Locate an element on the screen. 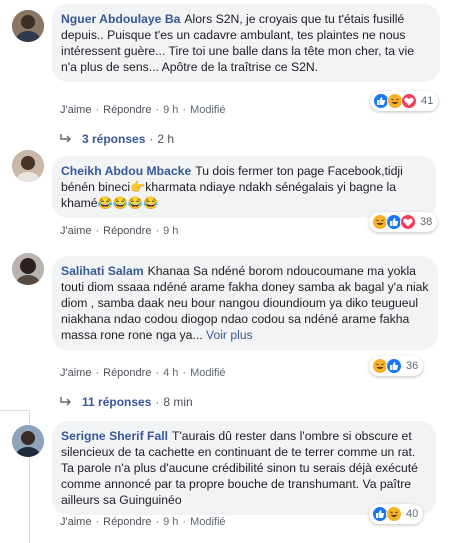  comment-actions: J'aime · Répondre · 9 h is located at coordinates (119, 231).